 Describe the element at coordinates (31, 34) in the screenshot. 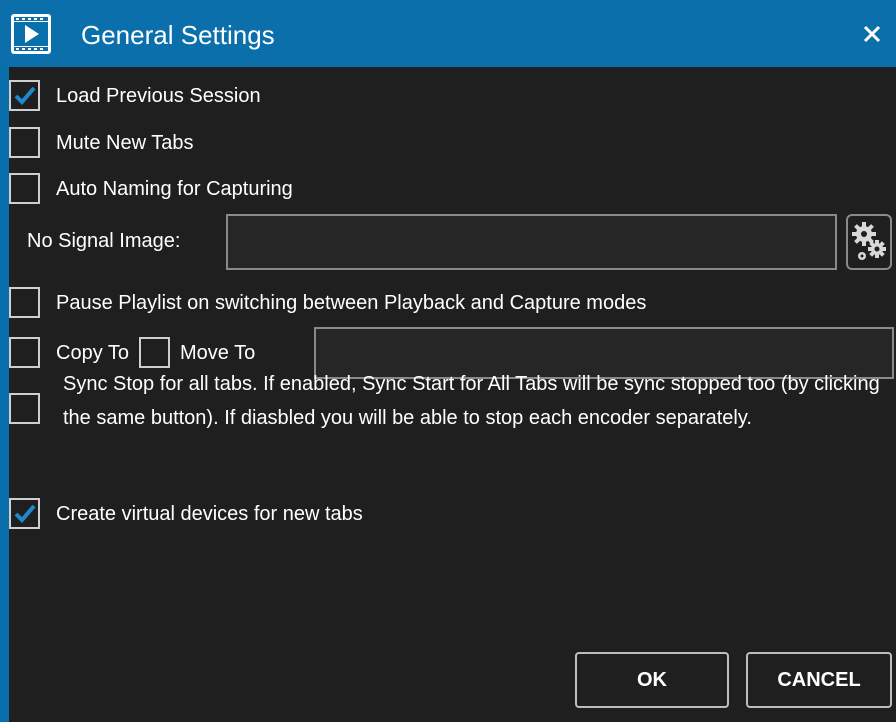

I see `video-app-icon` at that location.